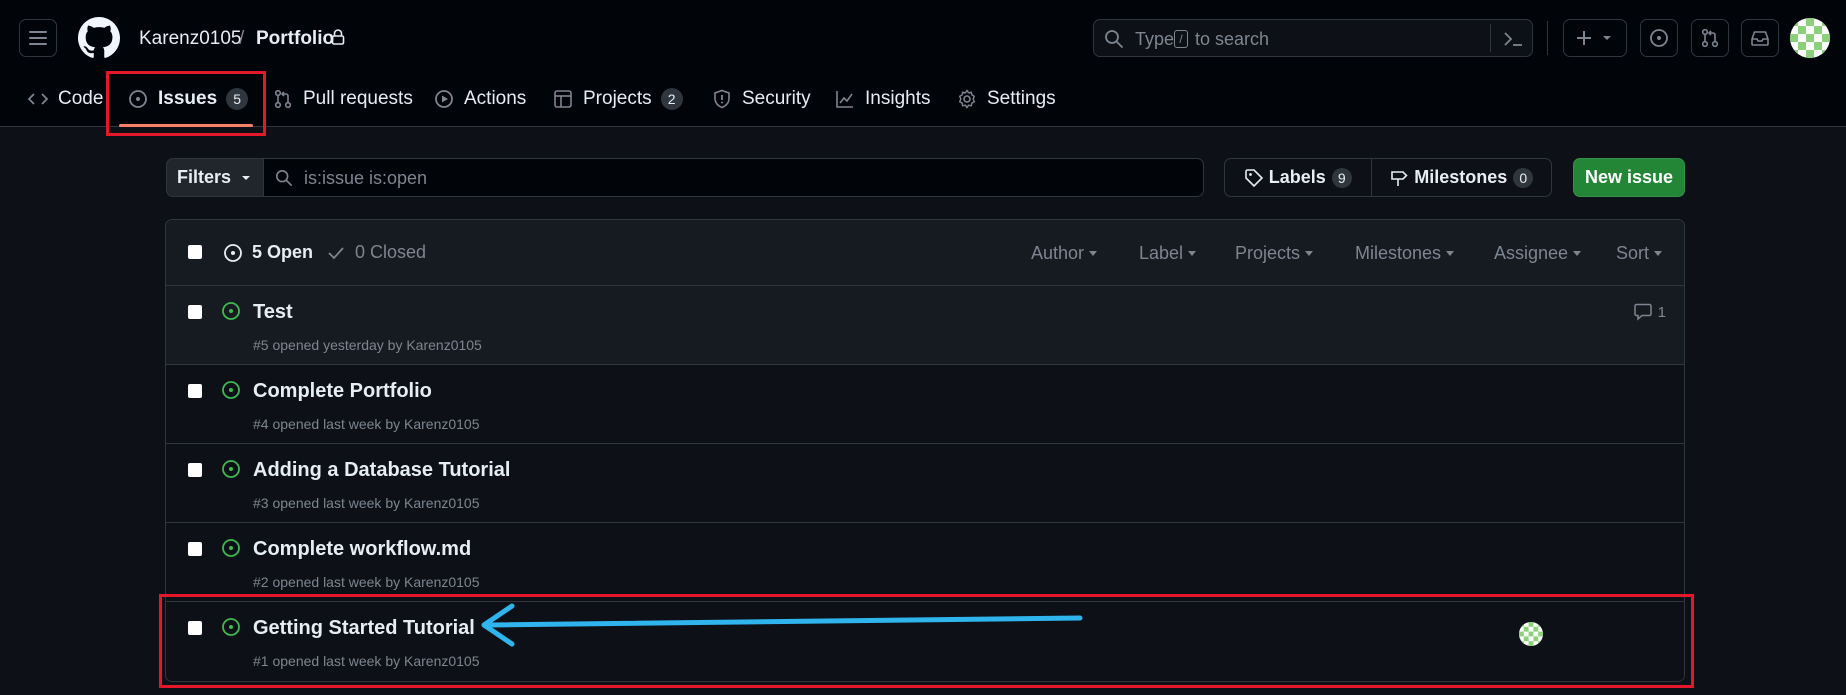 The image size is (1846, 695). Describe the element at coordinates (237, 99) in the screenshot. I see `tab-issues-count: 5` at that location.